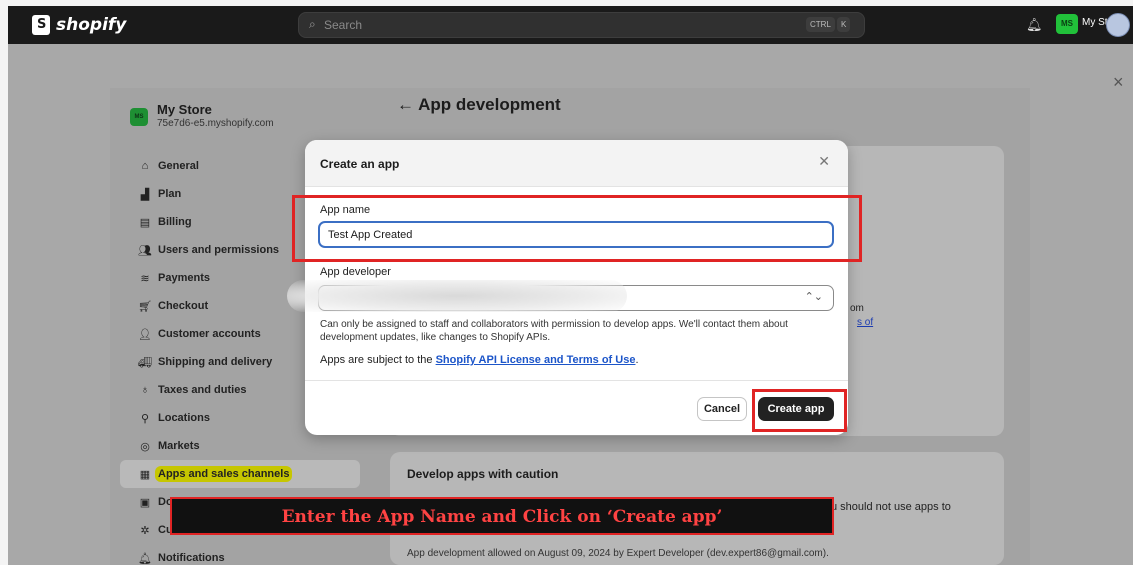  What do you see at coordinates (209, 334) in the screenshot?
I see `sidebar-item-label: Customer accounts` at bounding box center [209, 334].